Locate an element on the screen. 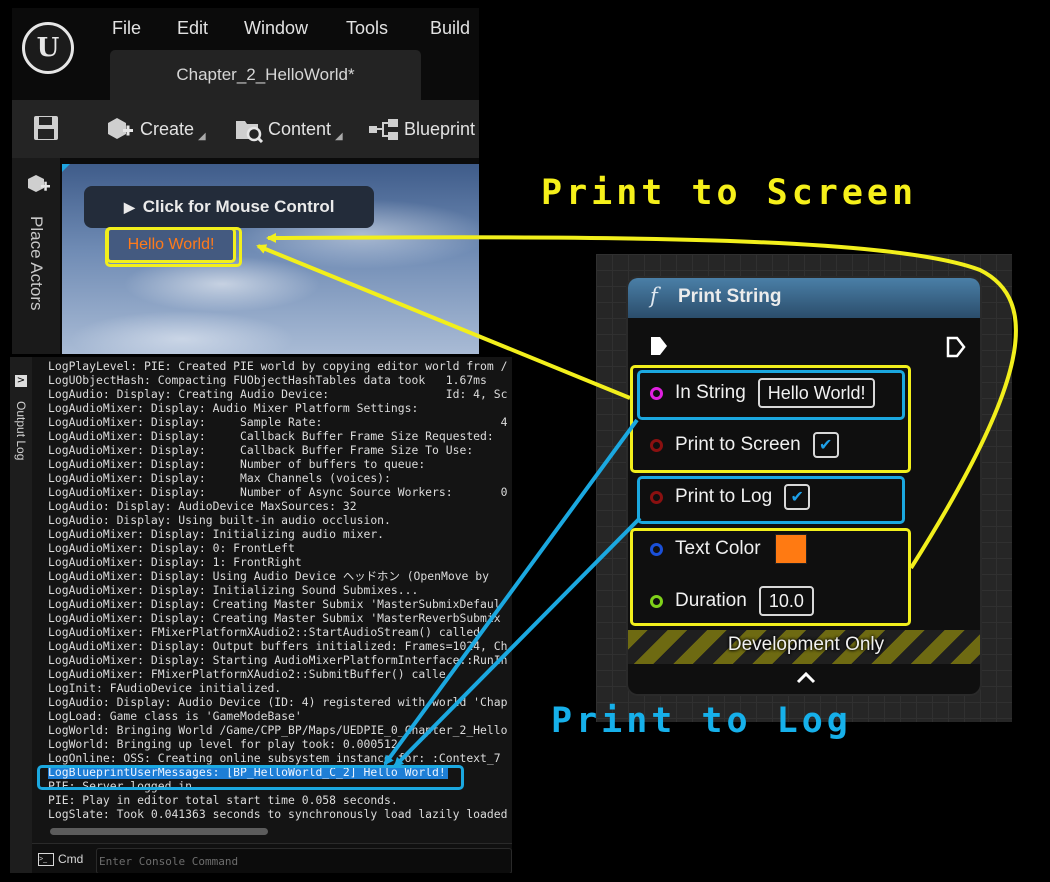 The width and height of the screenshot is (1050, 882). screen-arrow-from-in-string is located at coordinates (443, 322).